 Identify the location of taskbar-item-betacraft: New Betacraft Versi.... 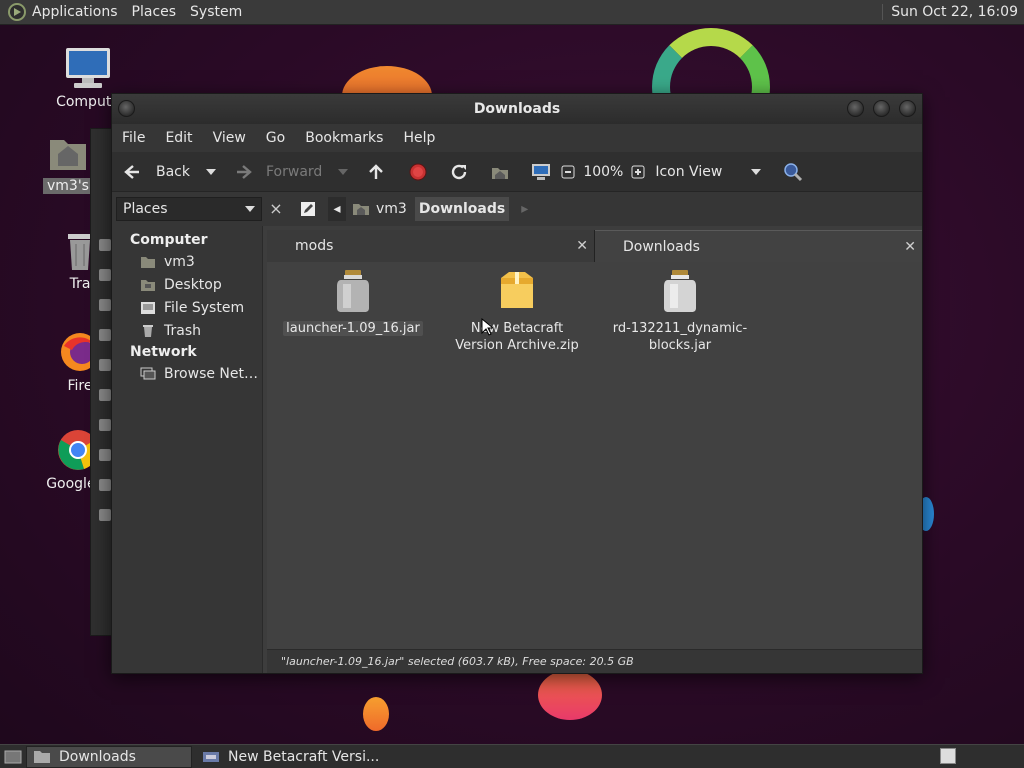
(296, 757).